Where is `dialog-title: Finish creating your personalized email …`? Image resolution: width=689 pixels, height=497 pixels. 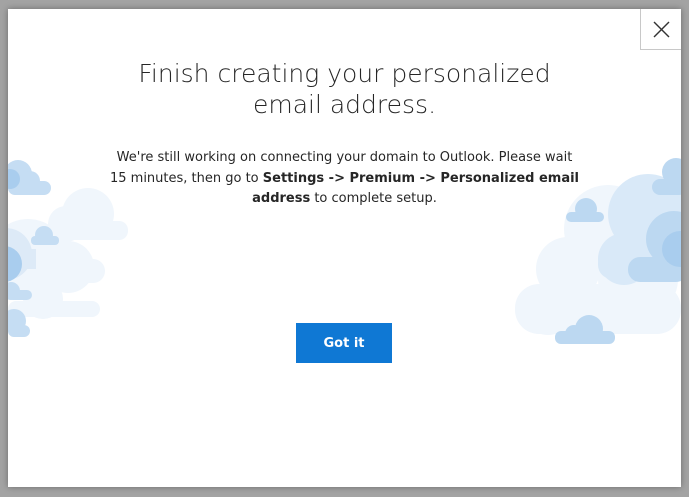
dialog-title: Finish creating your personalized email … is located at coordinates (344, 89).